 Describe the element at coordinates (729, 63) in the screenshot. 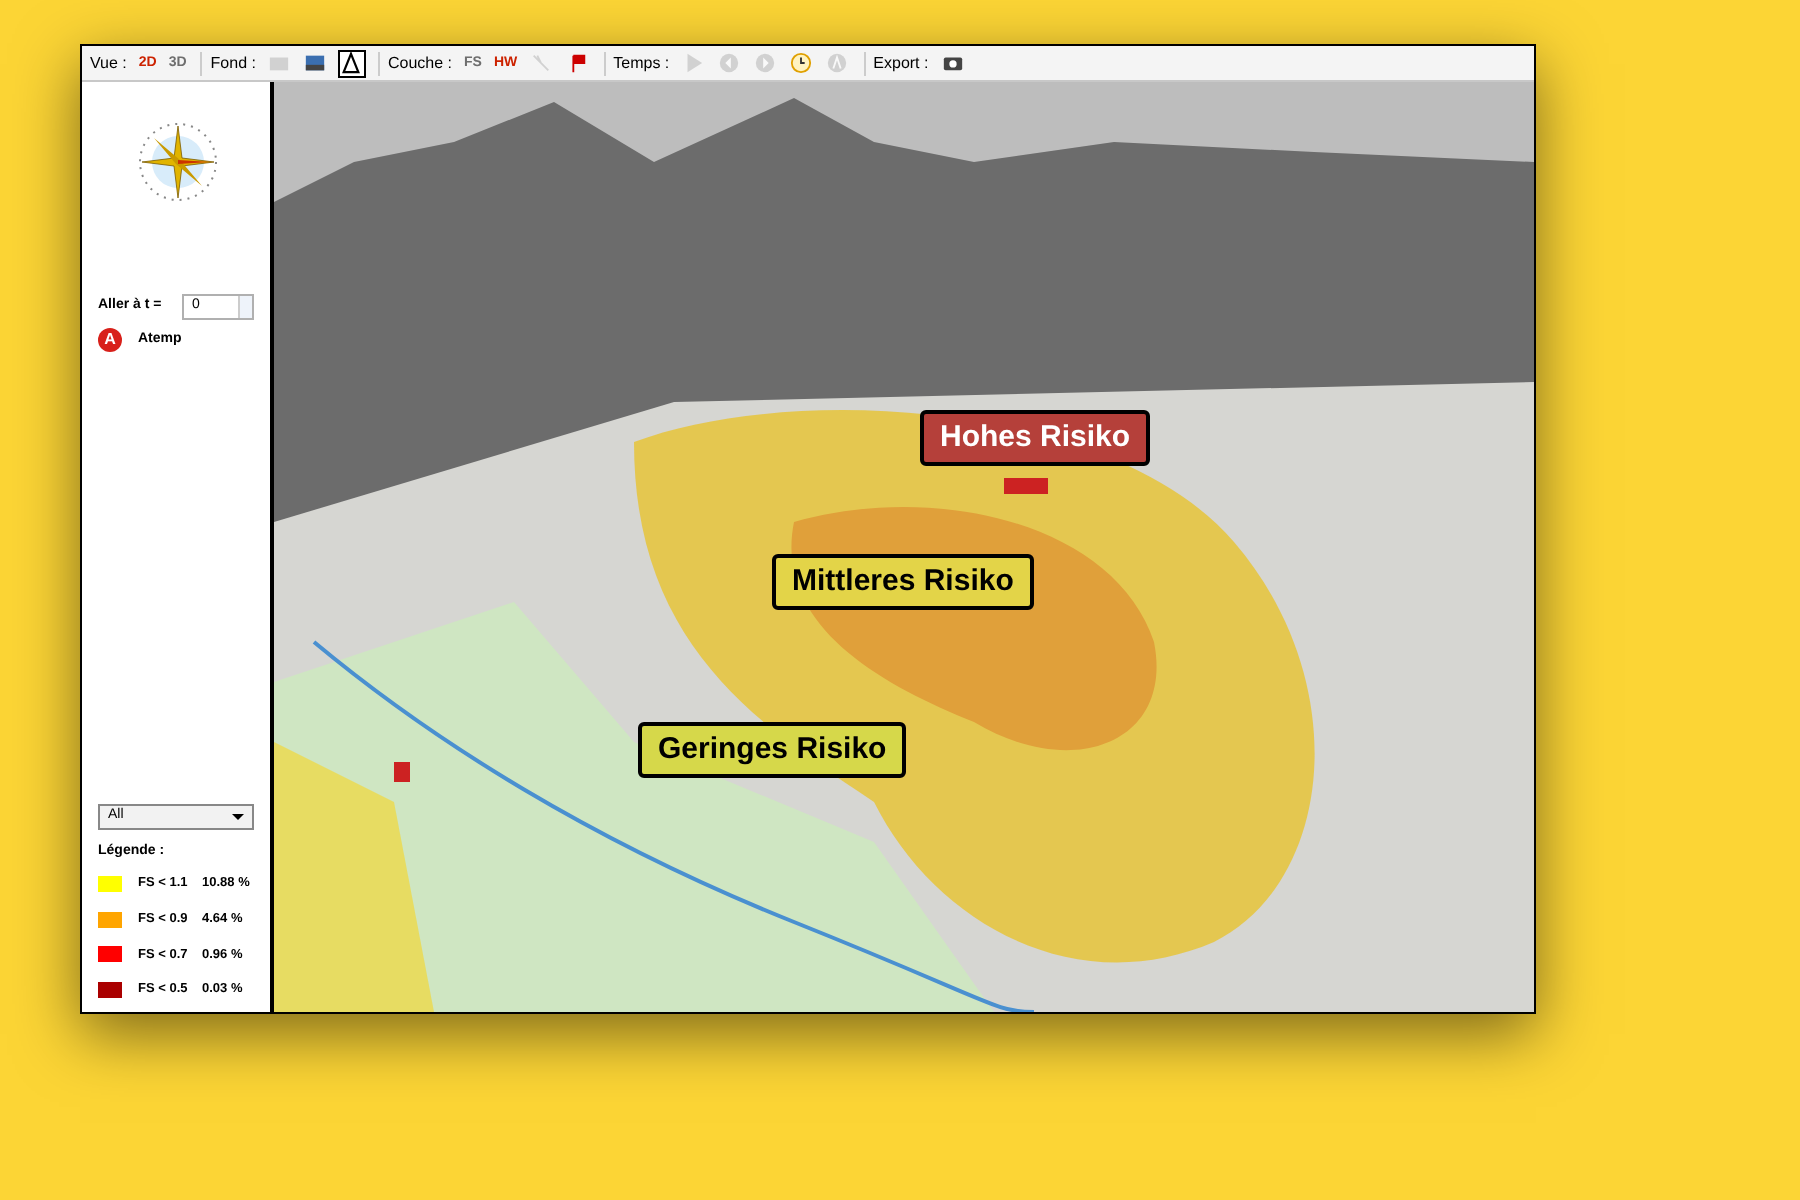

I see `back-icon` at that location.